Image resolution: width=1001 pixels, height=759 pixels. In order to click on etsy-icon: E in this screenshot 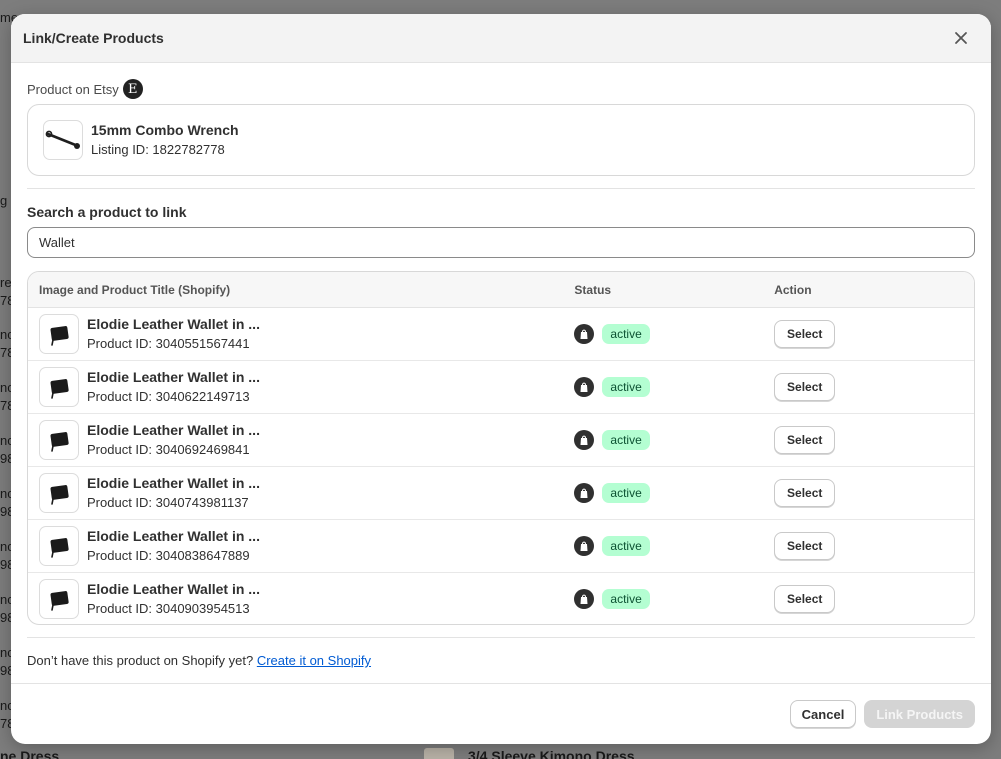, I will do `click(132, 89)`.